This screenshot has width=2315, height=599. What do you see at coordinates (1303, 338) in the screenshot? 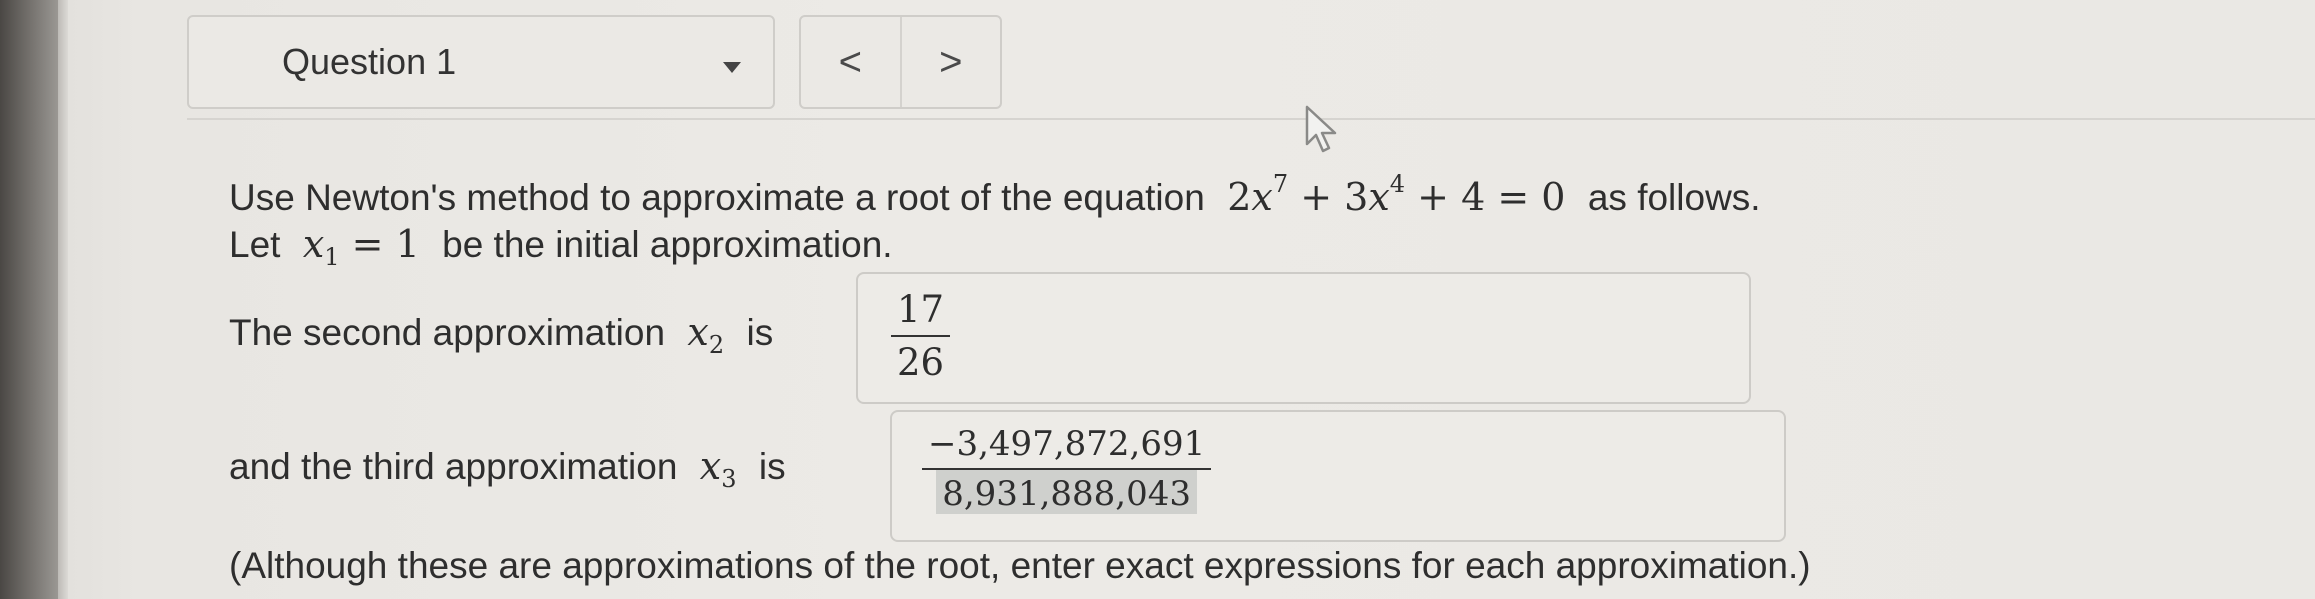
I see `x2-answer-field: 17 26` at bounding box center [1303, 338].